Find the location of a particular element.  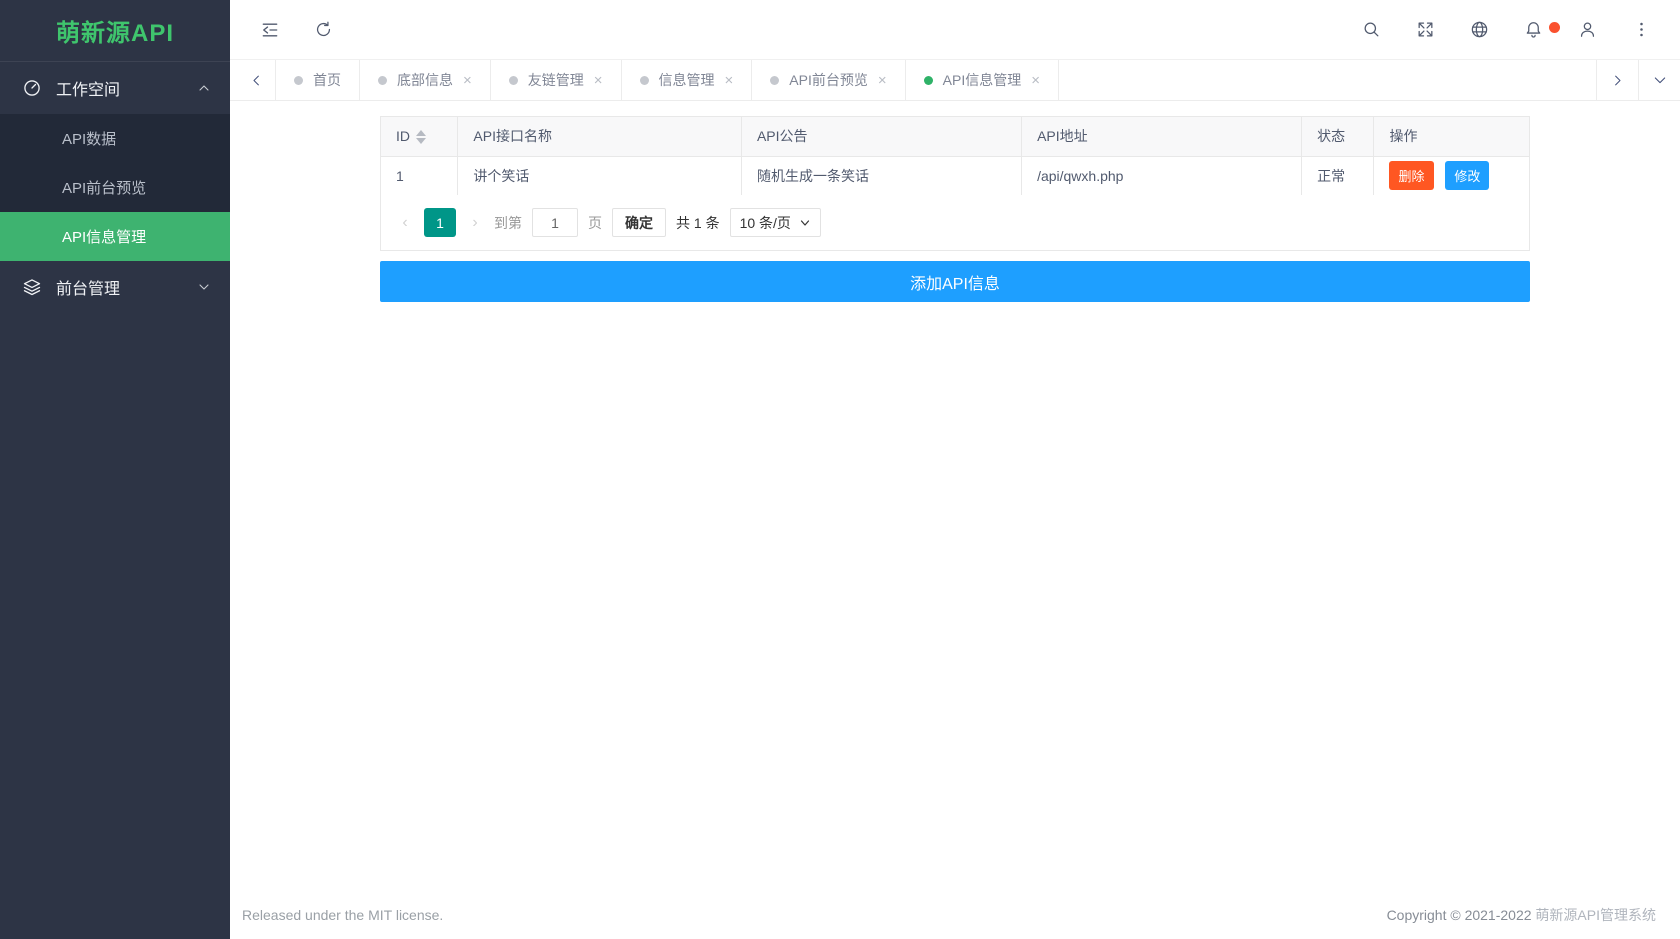

tab-info-management: 信息管理 × is located at coordinates (687, 80).